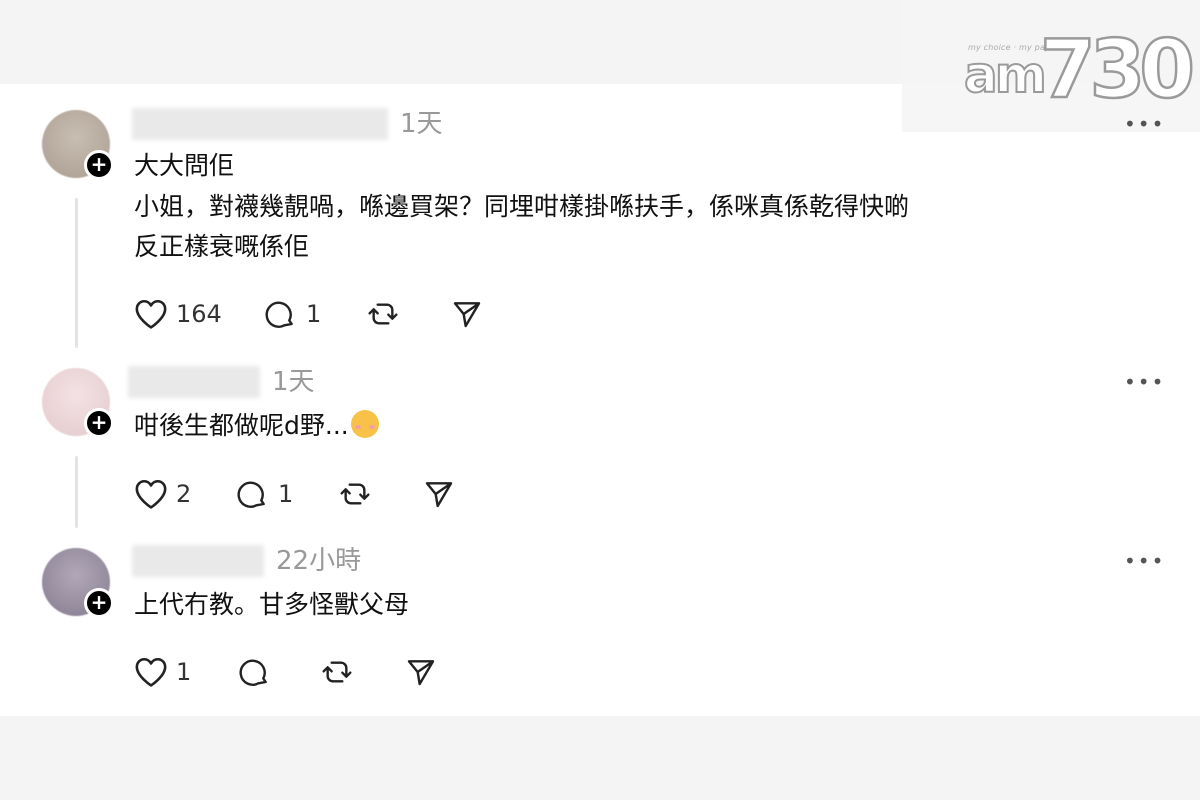  What do you see at coordinates (199, 314) in the screenshot?
I see `like-count: 164` at bounding box center [199, 314].